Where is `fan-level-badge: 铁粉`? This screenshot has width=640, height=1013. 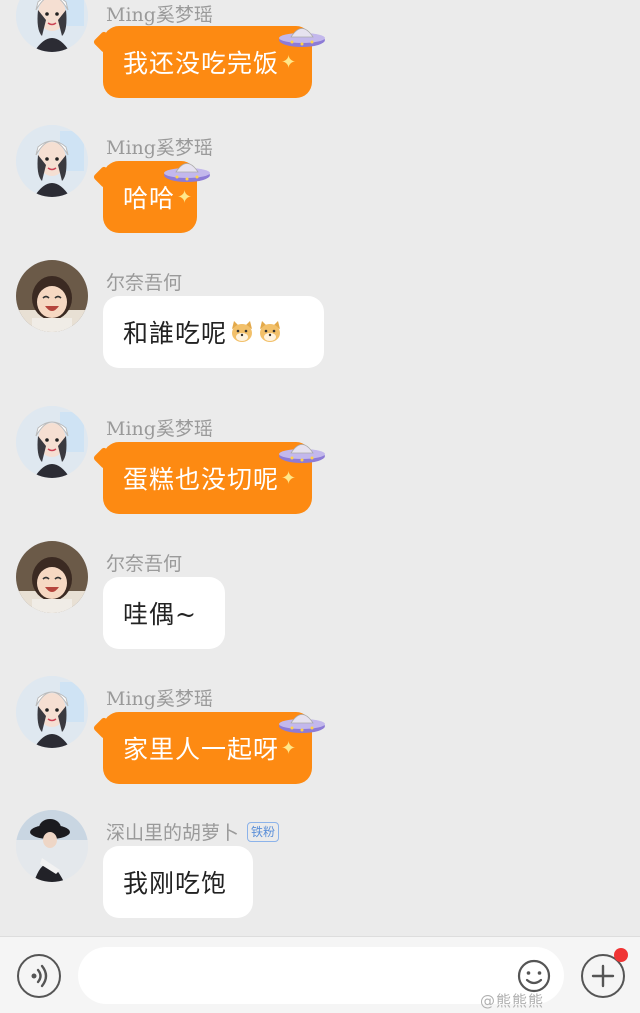
fan-level-badge: 铁粉 is located at coordinates (263, 832).